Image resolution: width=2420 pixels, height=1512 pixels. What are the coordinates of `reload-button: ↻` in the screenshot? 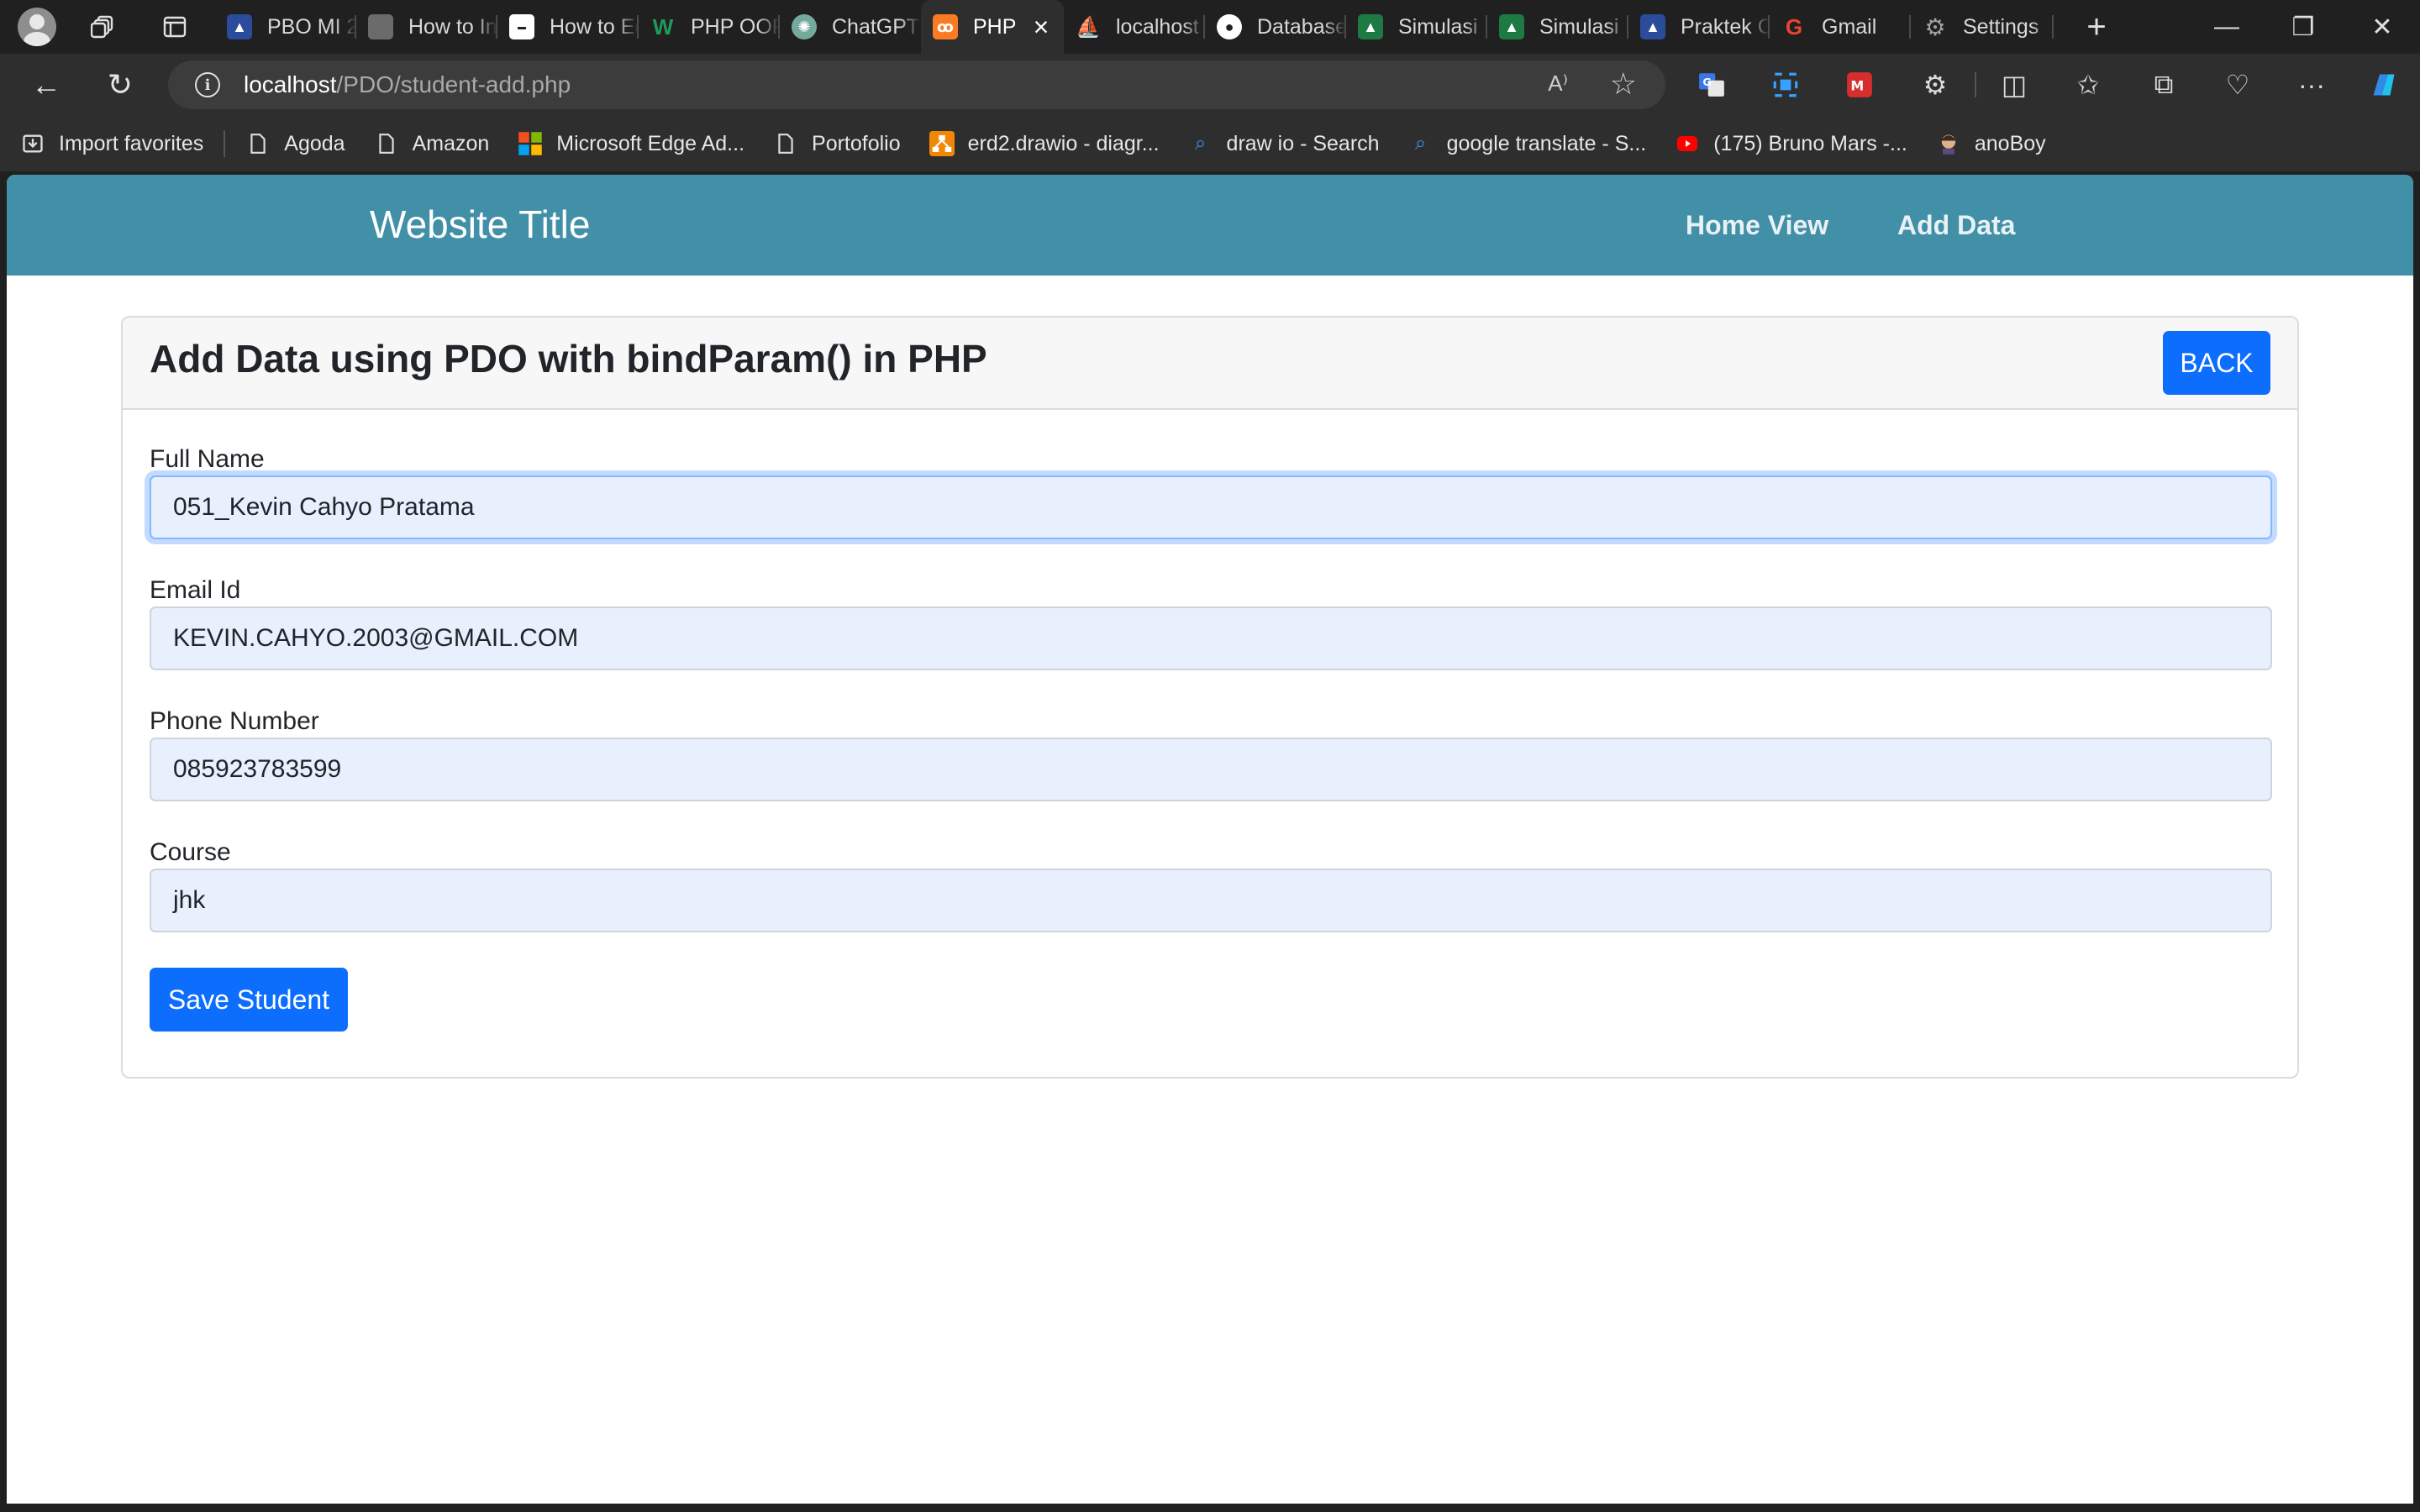 It's located at (120, 85).